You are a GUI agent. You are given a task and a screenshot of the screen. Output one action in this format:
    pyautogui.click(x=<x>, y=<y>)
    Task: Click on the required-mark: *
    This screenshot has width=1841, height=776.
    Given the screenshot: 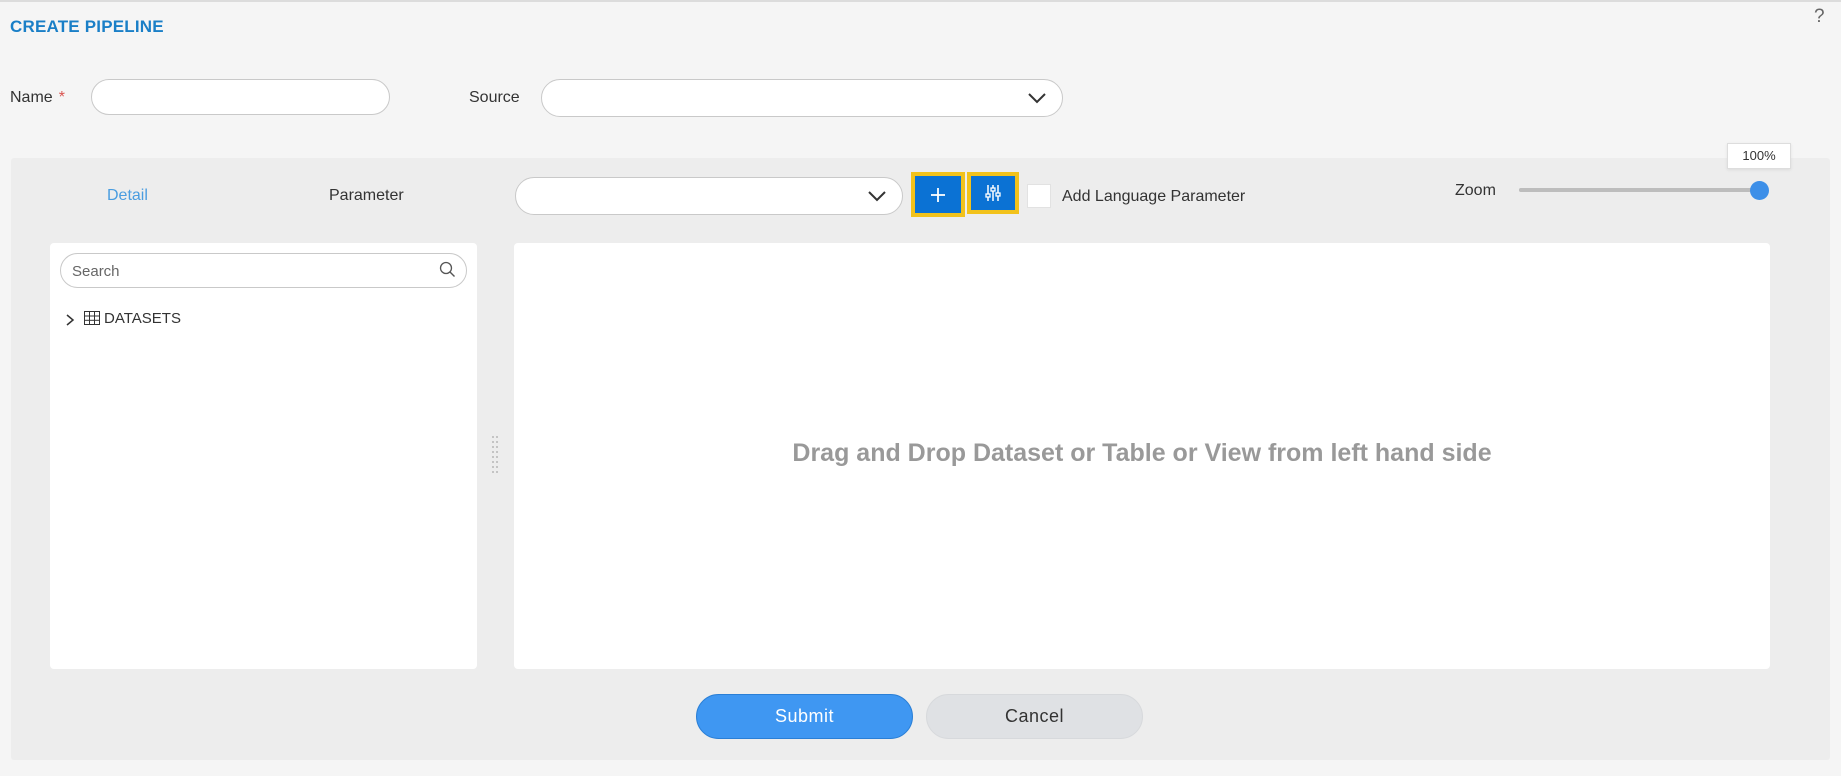 What is the action you would take?
    pyautogui.click(x=61, y=97)
    